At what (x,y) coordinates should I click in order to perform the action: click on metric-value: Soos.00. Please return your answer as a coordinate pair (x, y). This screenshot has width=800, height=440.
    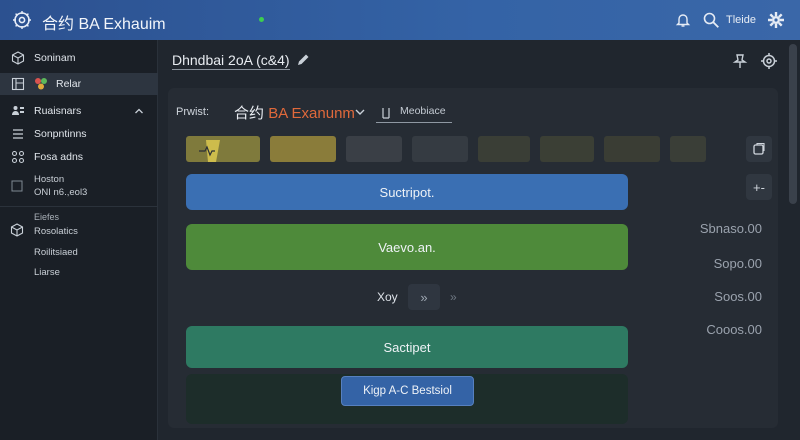
    Looking at the image, I should click on (738, 296).